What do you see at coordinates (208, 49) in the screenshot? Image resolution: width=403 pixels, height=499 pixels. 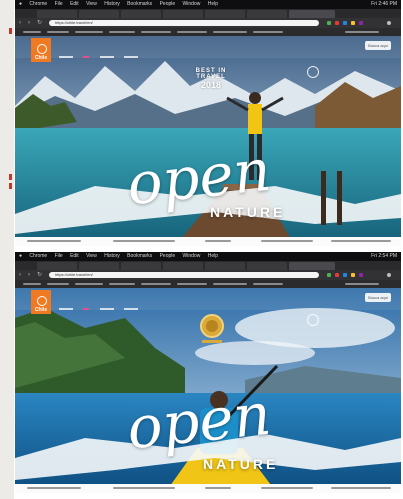 I see `site-header: Chile Busca aqui` at bounding box center [208, 49].